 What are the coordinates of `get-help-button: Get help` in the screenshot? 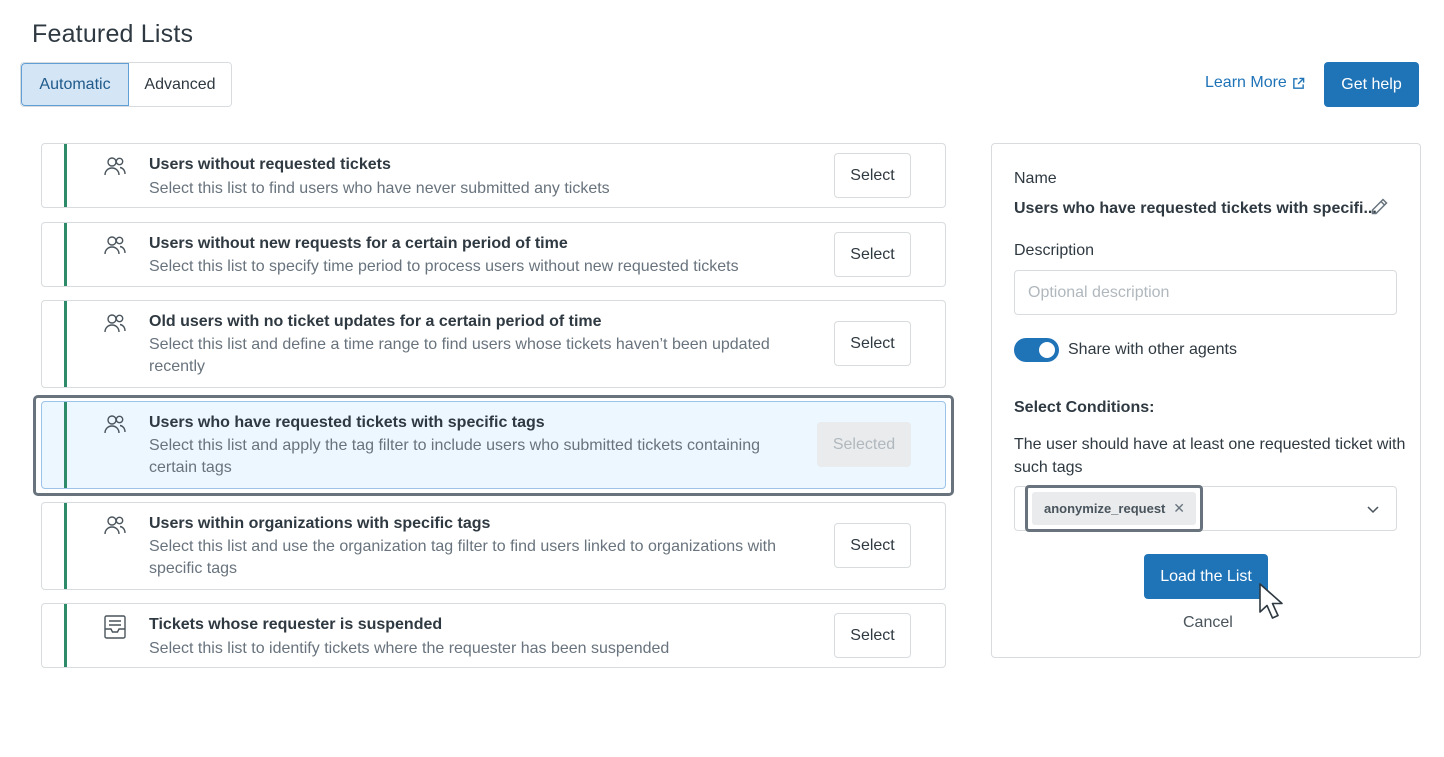 It's located at (1371, 84).